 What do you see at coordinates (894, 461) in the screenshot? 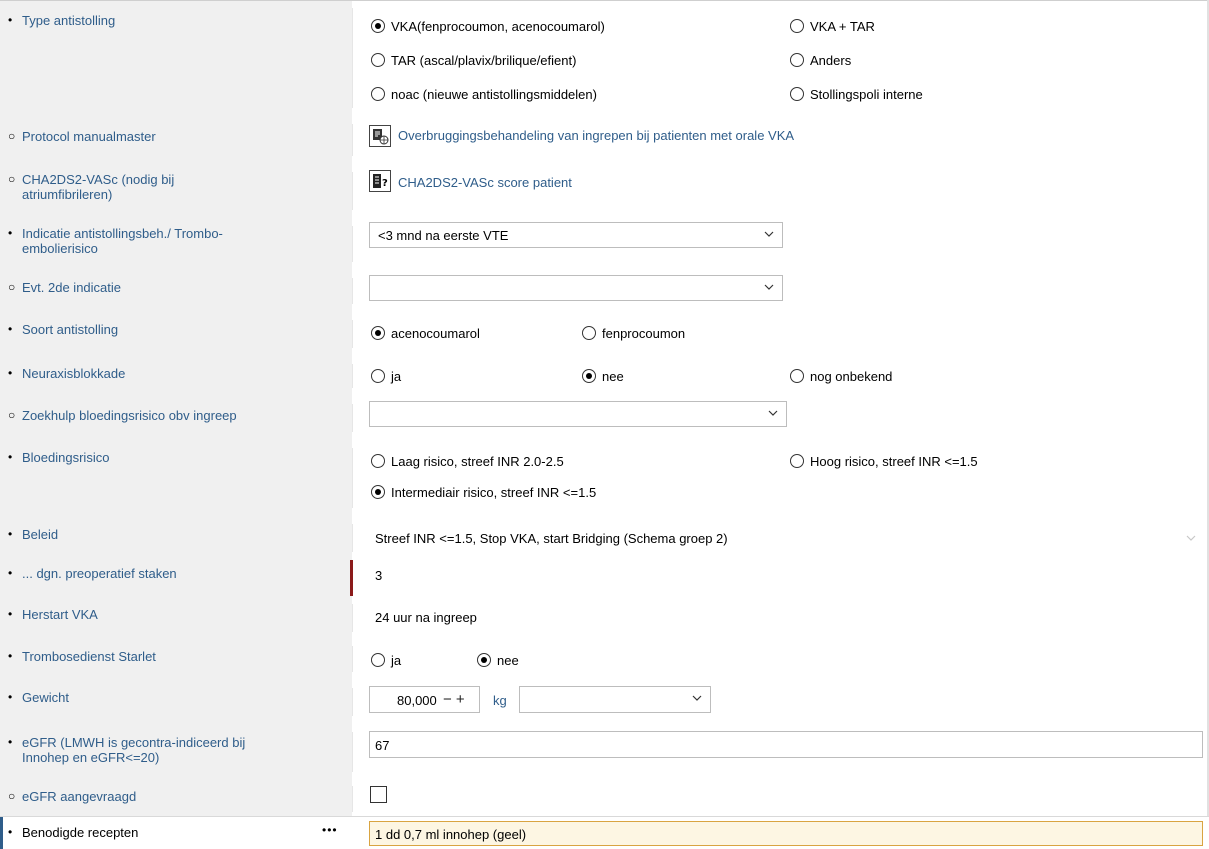
I see `radio-label: Hoog risico, streef INR <=1.5` at bounding box center [894, 461].